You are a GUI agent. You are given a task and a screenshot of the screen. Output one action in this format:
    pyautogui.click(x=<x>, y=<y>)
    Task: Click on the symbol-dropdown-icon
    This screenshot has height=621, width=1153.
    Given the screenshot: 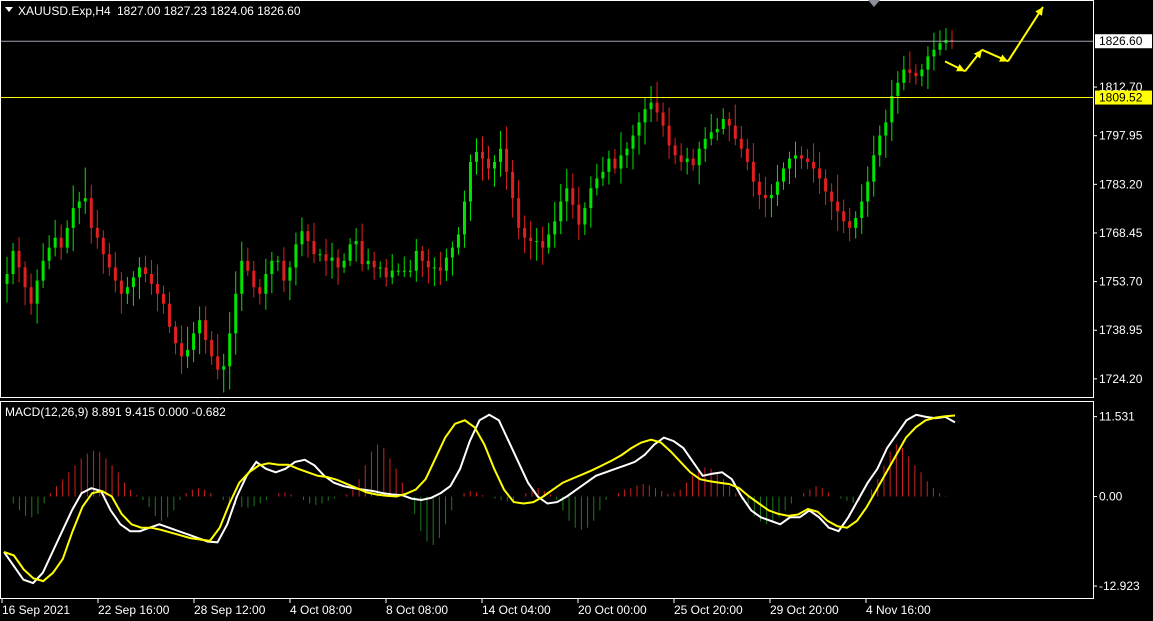 What is the action you would take?
    pyautogui.click(x=9, y=9)
    